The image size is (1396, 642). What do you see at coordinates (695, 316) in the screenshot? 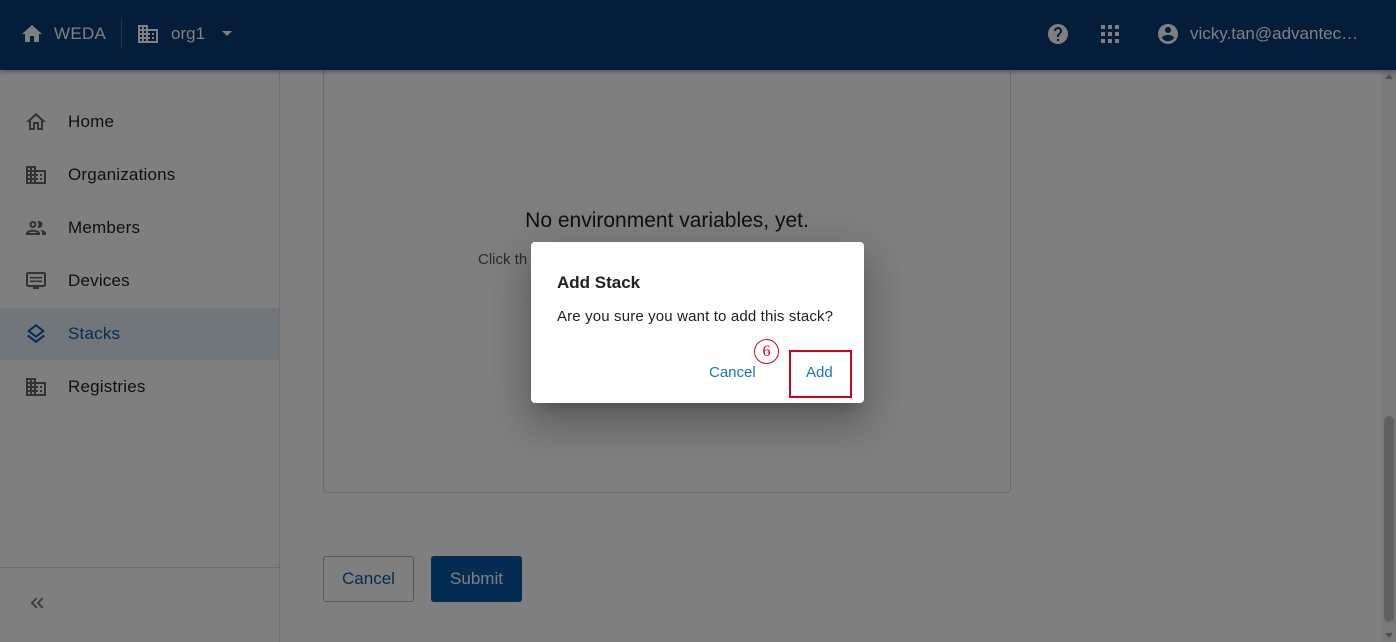
I see `dialog-message: Are you sure you want to add this stack?` at bounding box center [695, 316].